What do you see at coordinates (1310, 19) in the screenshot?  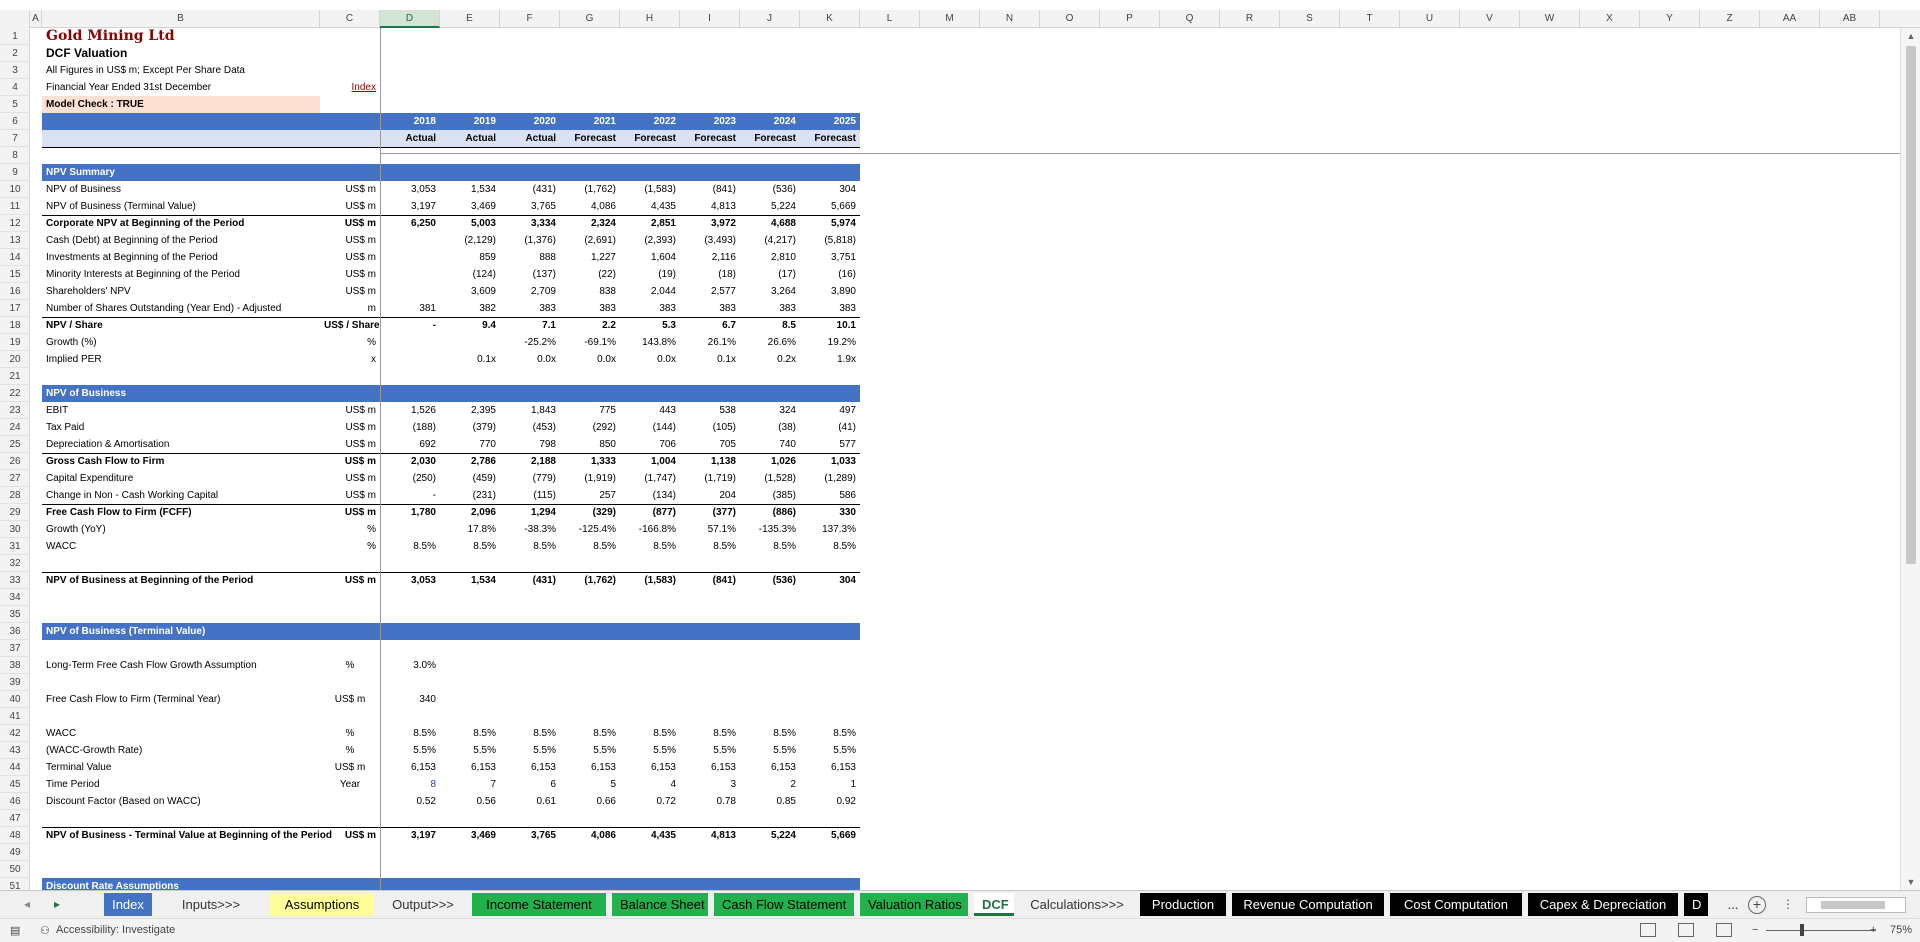 I see `column-header-s: S` at bounding box center [1310, 19].